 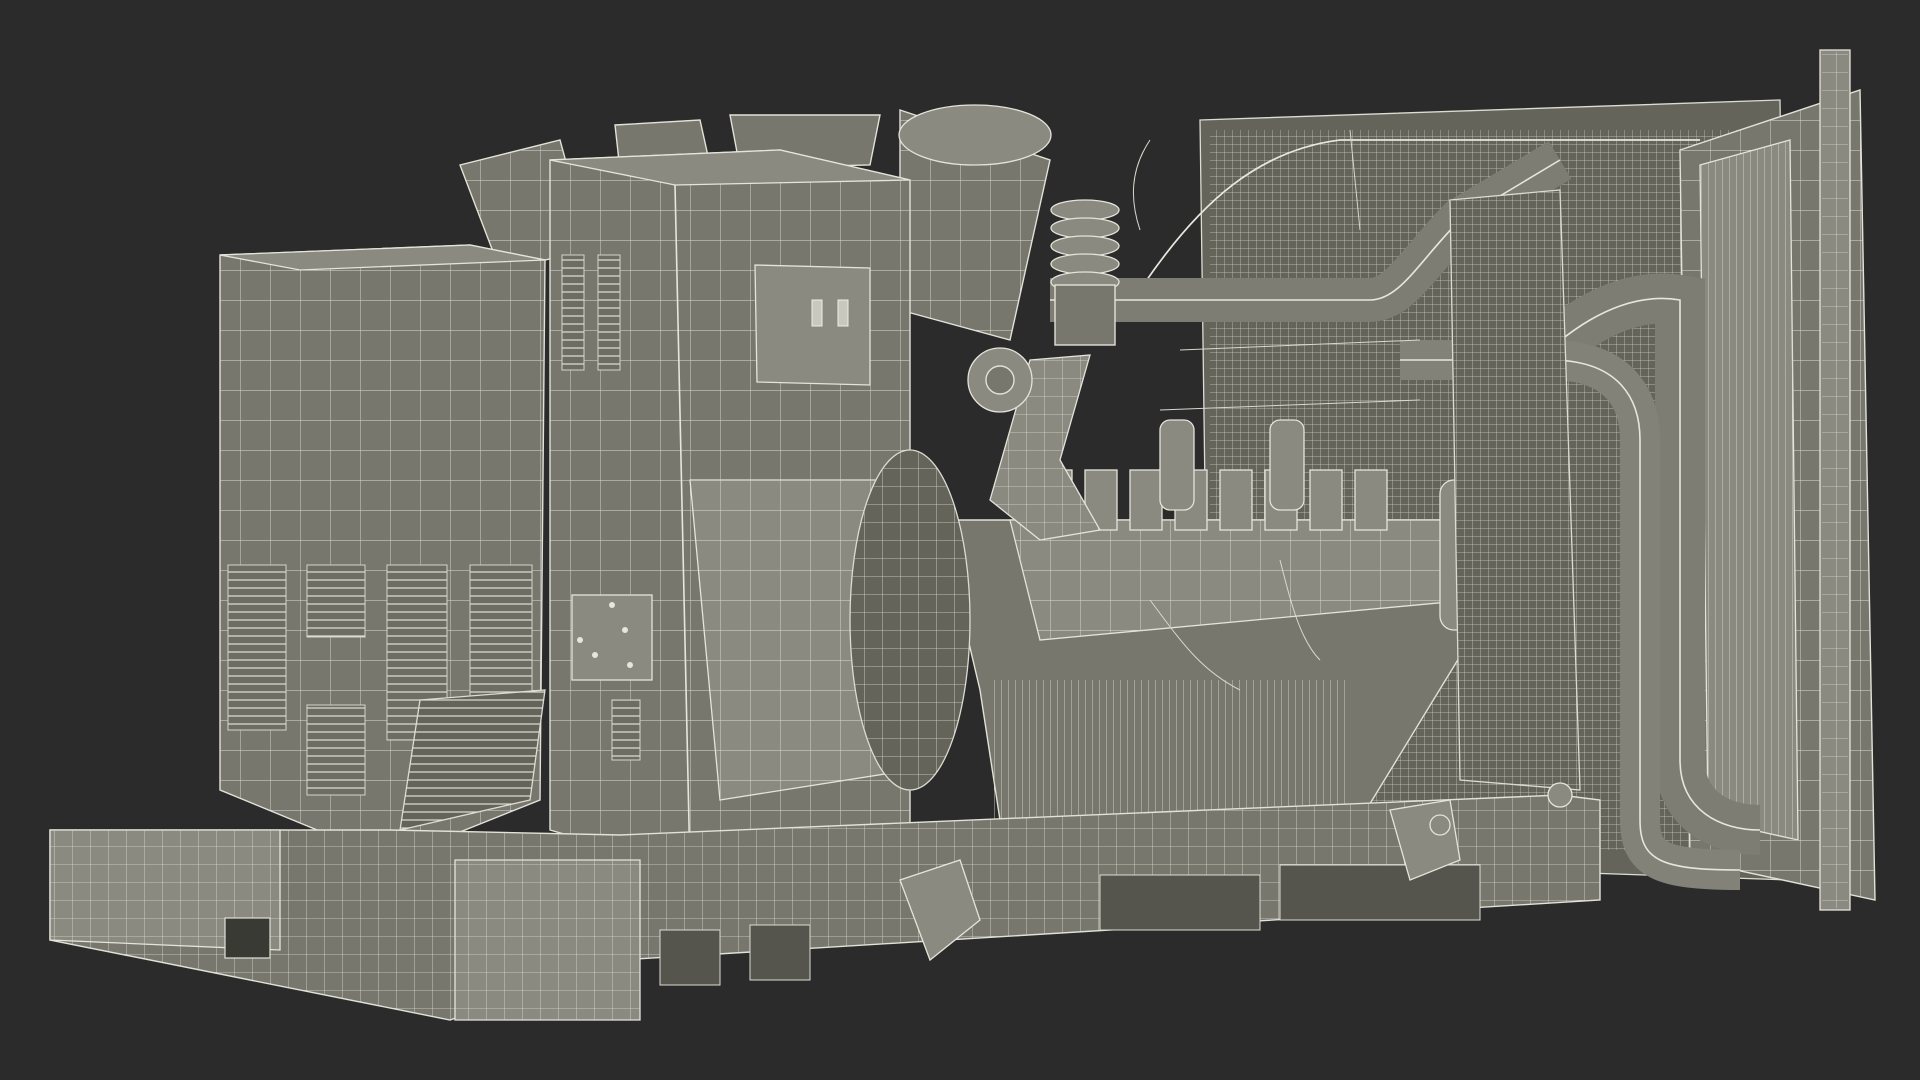 I want to click on crank-pulley, so click(x=1085, y=272).